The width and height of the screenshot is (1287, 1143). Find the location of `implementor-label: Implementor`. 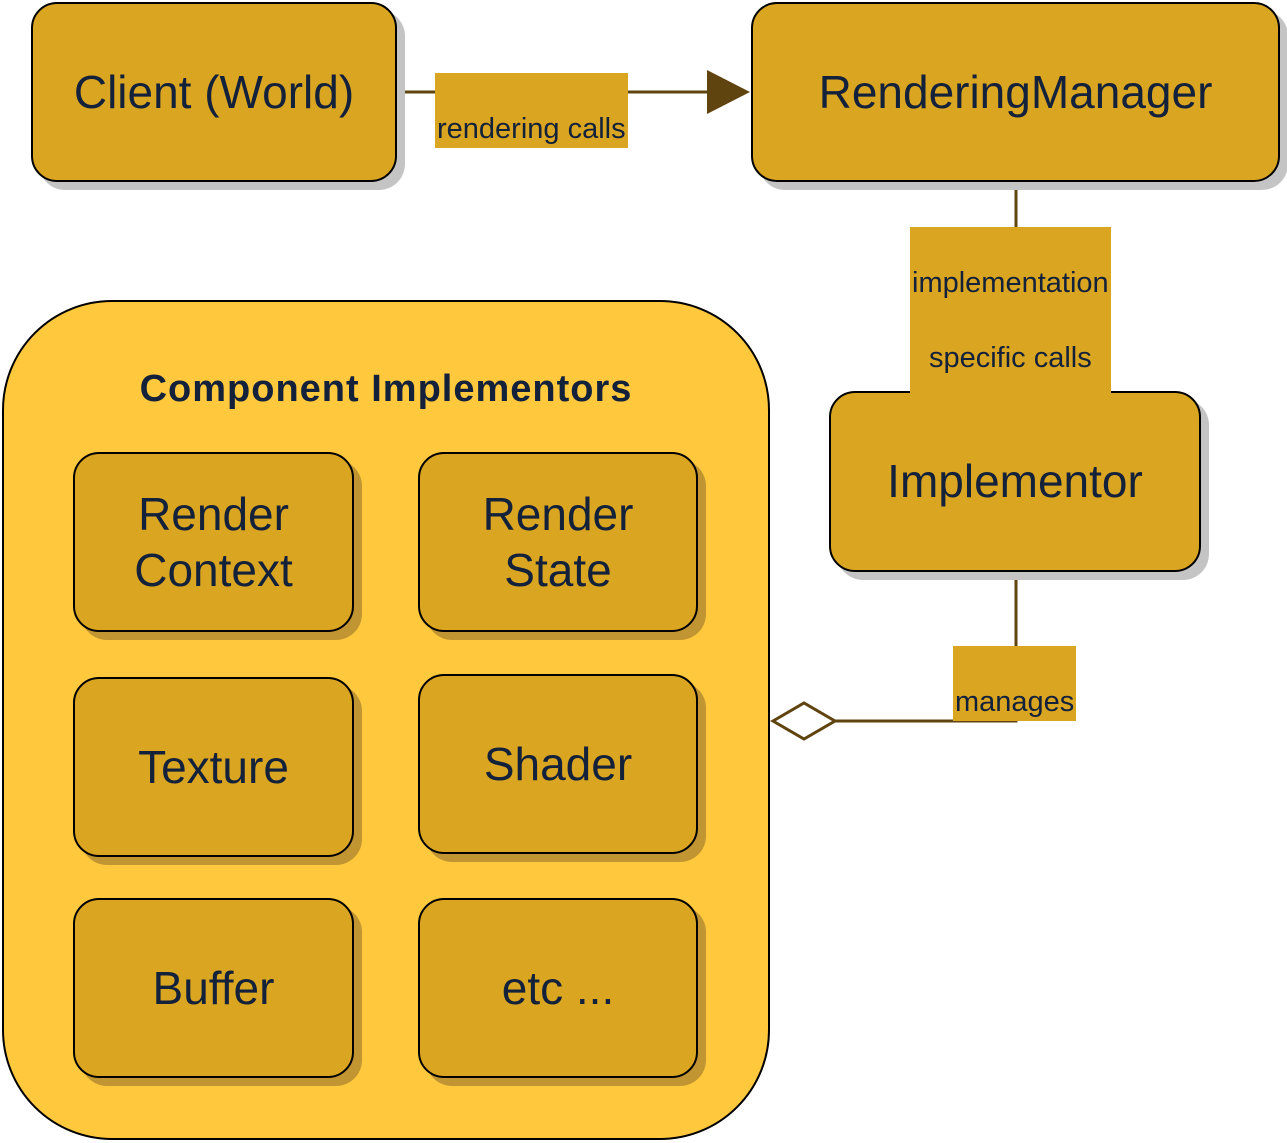

implementor-label: Implementor is located at coordinates (1015, 481).